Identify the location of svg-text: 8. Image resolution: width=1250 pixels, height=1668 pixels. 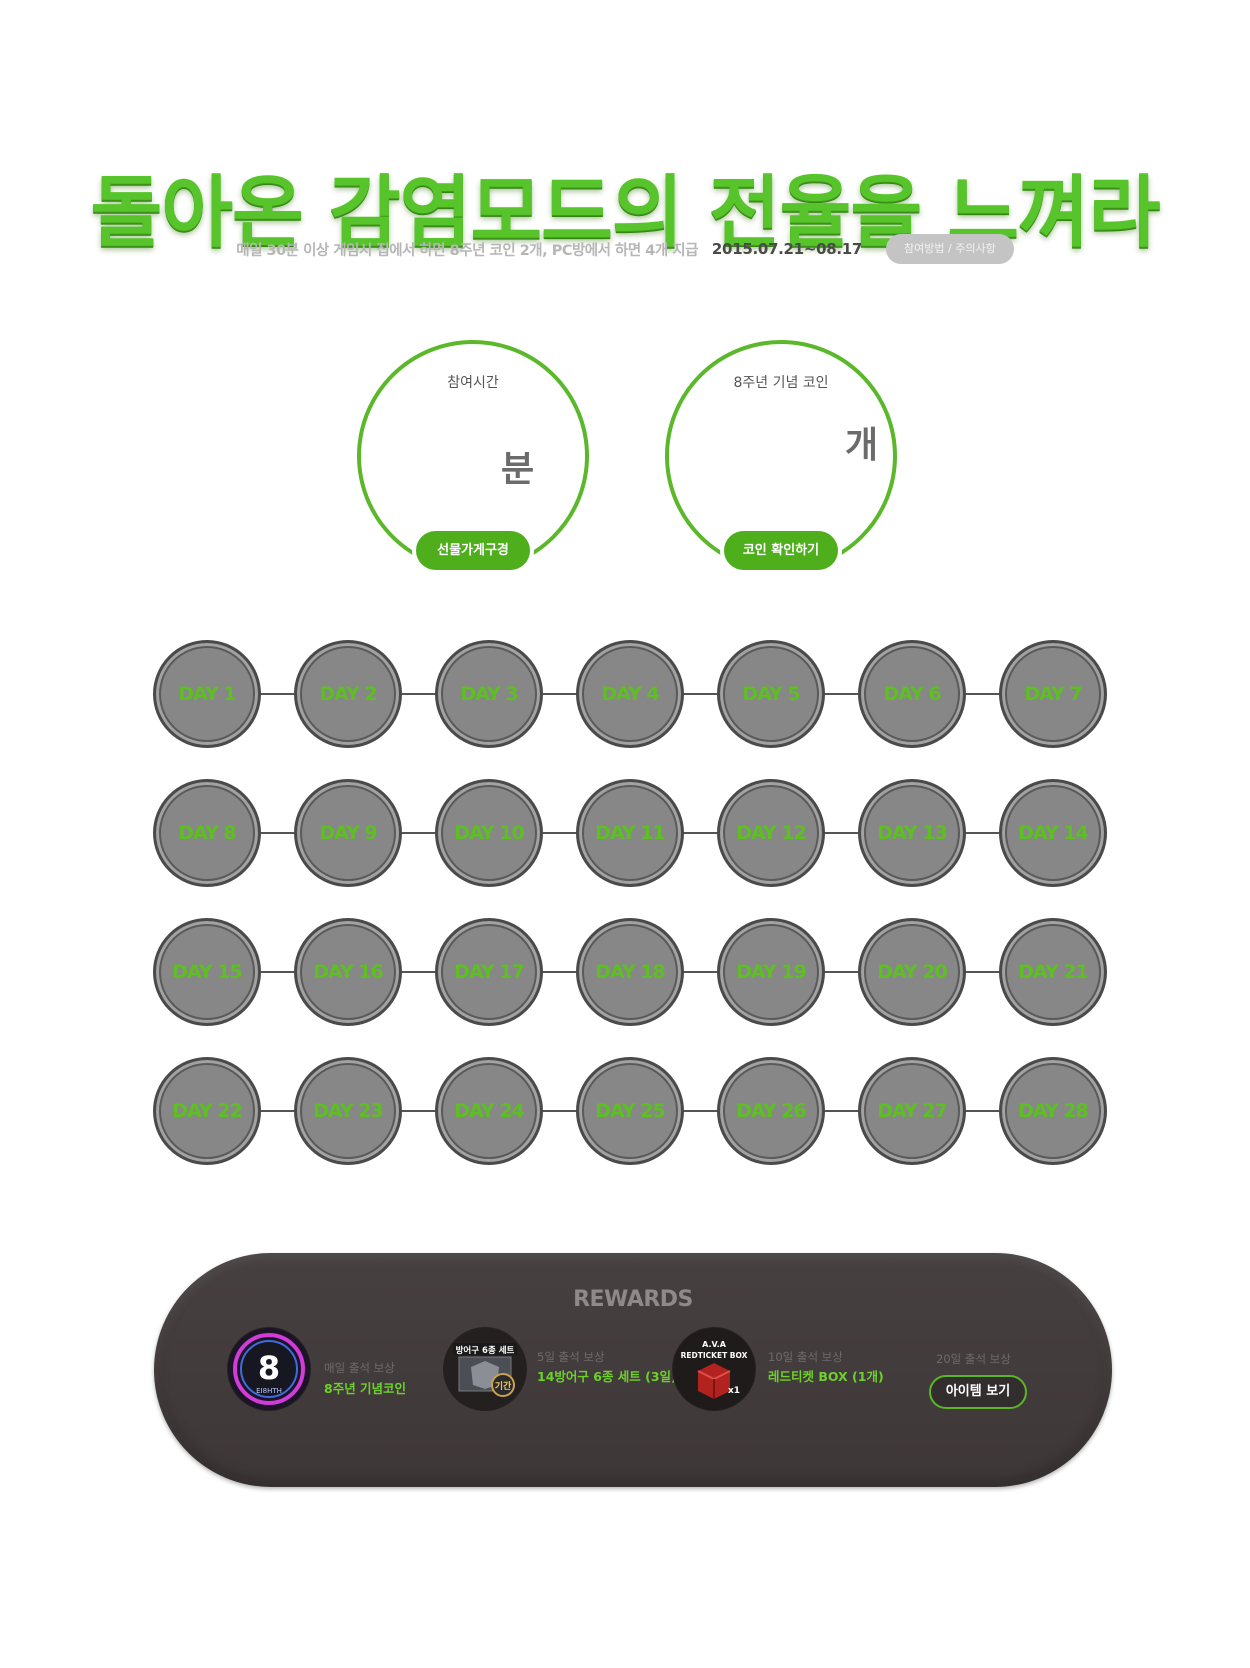
(269, 1368).